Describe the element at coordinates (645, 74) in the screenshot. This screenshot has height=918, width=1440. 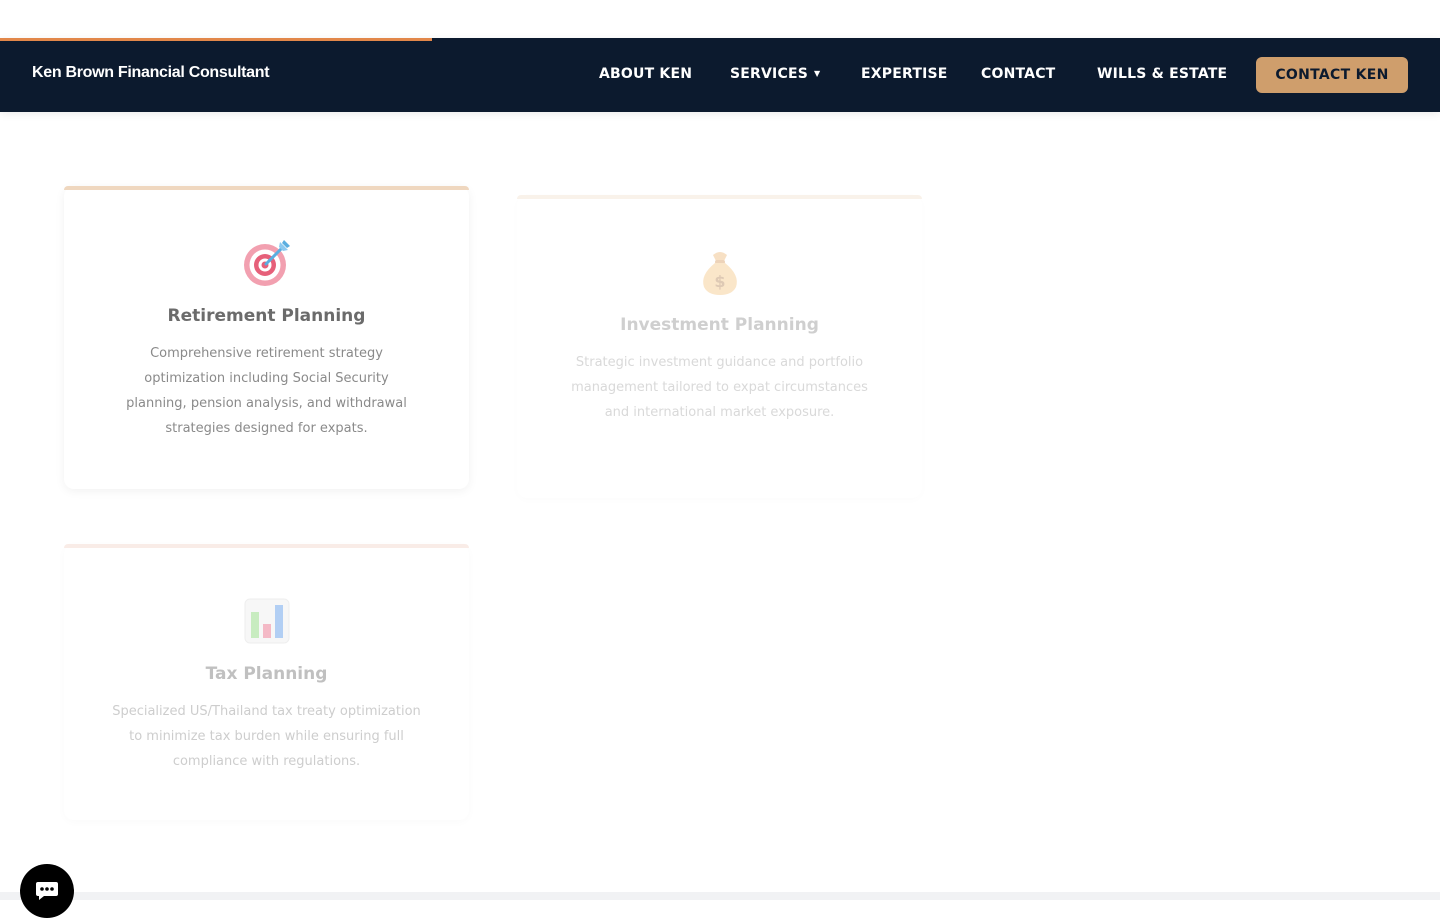
I see `nav-about-ken: ABOUT KEN` at that location.